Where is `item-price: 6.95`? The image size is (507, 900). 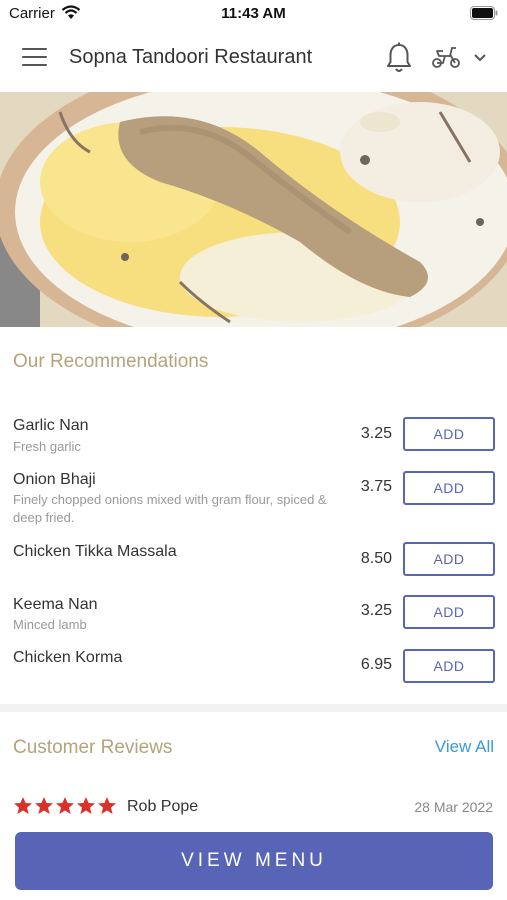 item-price: 6.95 is located at coordinates (376, 664).